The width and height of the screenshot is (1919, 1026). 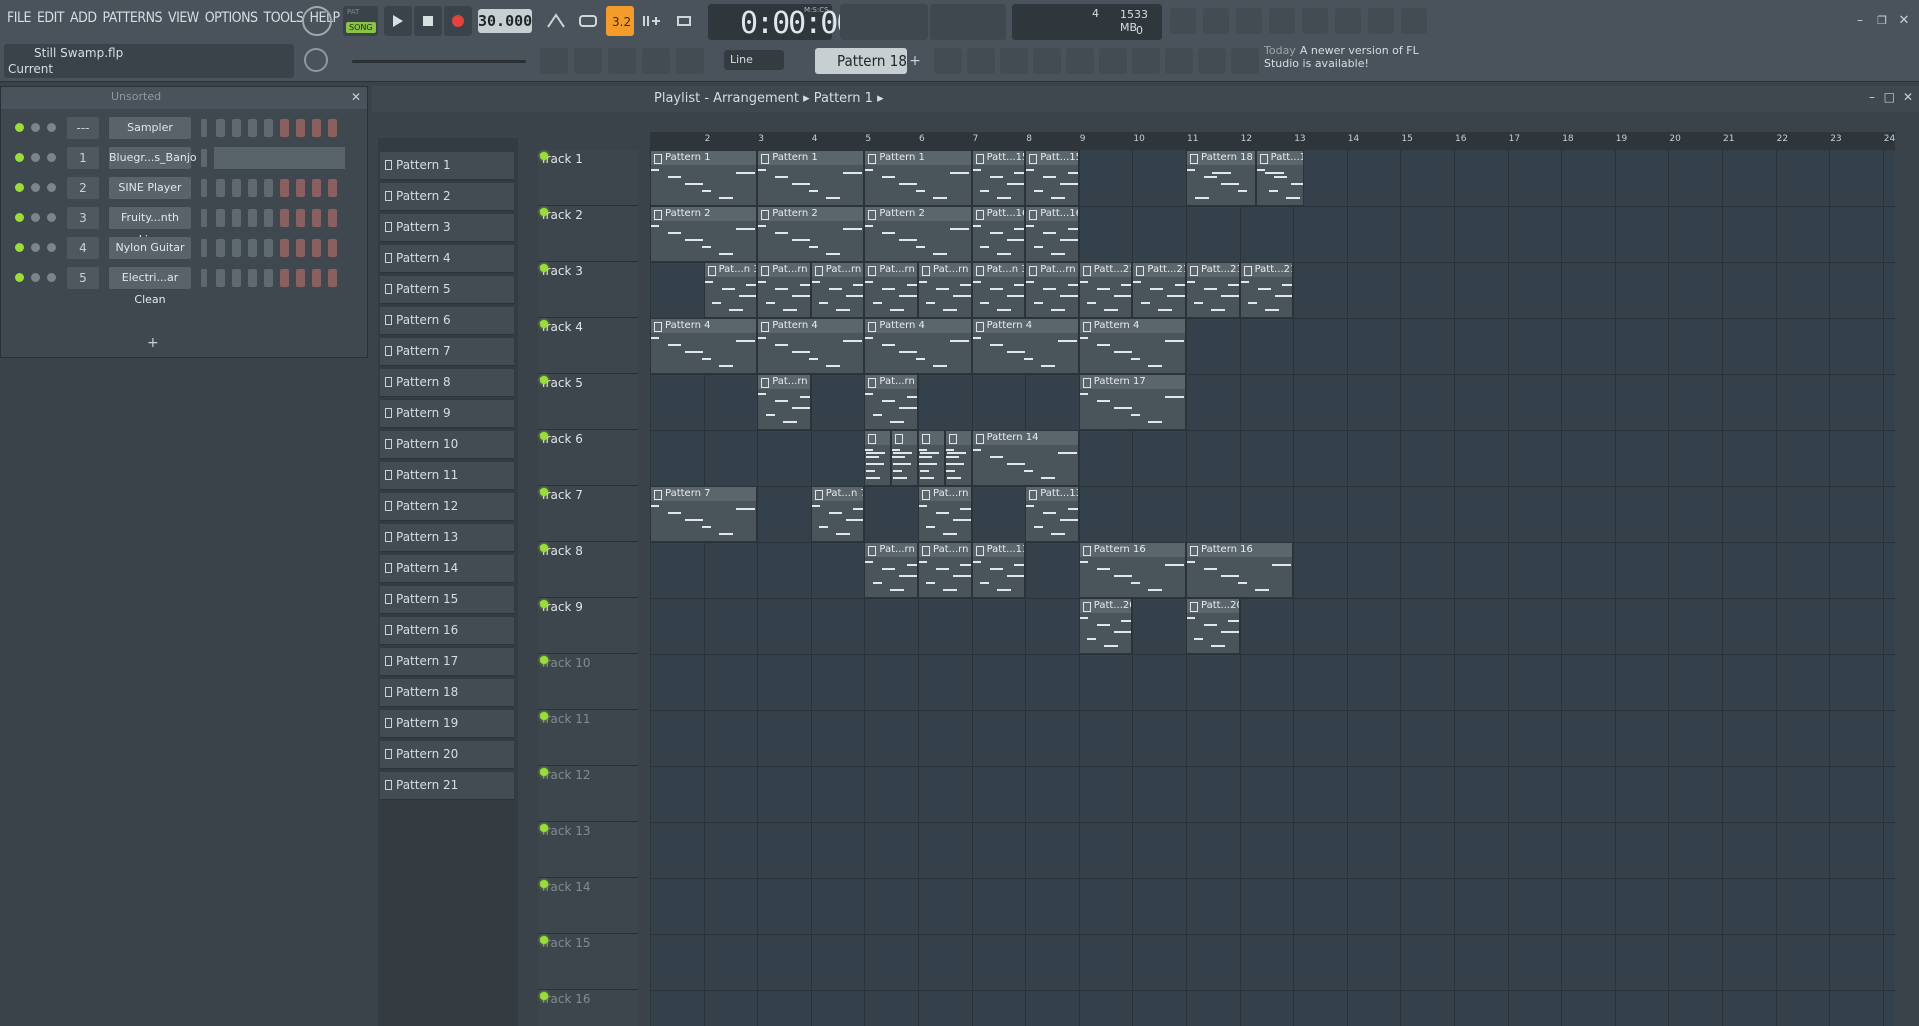 What do you see at coordinates (620, 21) in the screenshot?
I see `countdown-button: 3.2` at bounding box center [620, 21].